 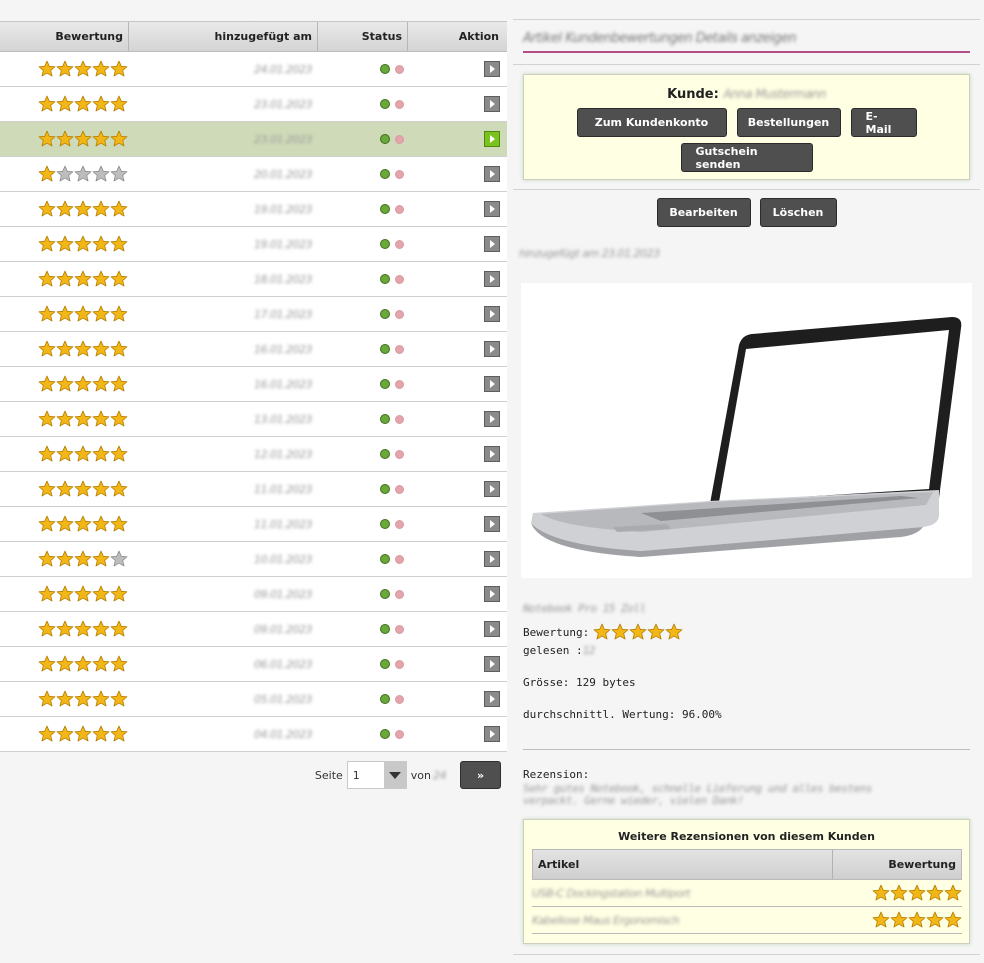 I want to click on table-row: 13.01.2023, so click(x=253, y=419).